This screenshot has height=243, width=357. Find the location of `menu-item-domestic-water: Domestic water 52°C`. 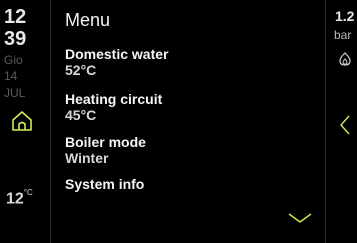

menu-item-domestic-water: Domestic water 52°C is located at coordinates (116, 62).